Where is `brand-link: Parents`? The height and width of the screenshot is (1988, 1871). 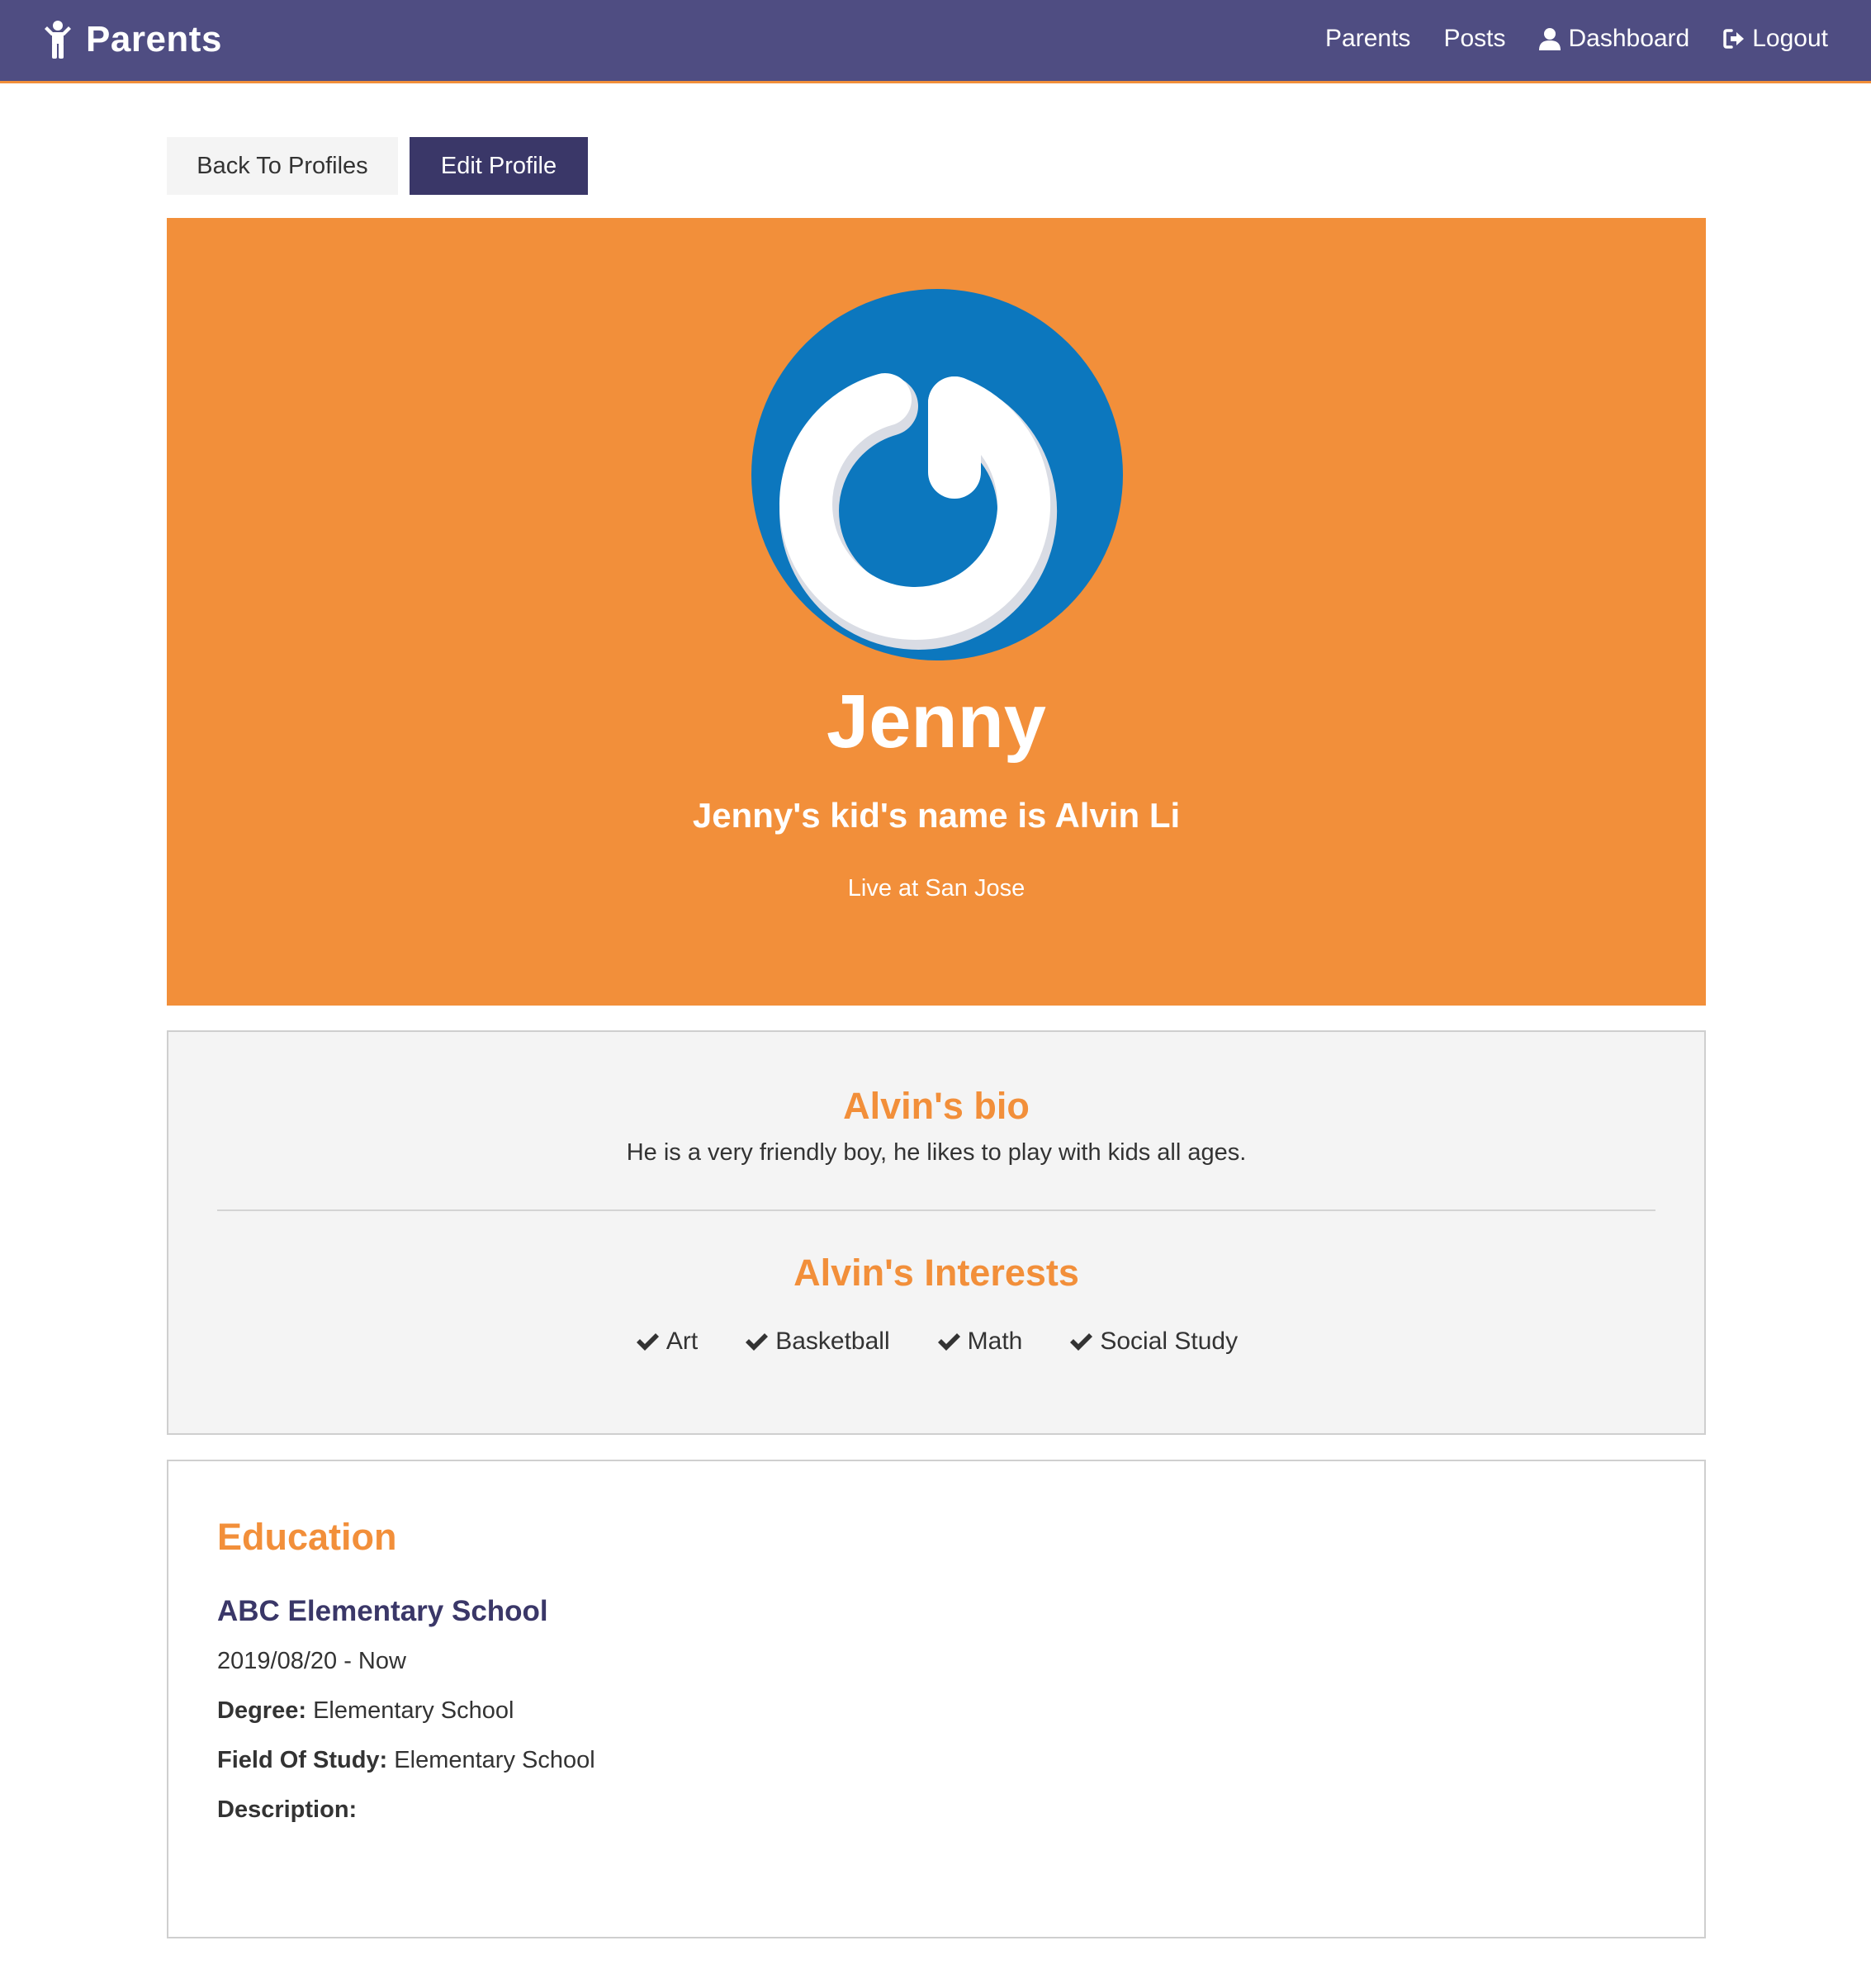
brand-link: Parents is located at coordinates (132, 40).